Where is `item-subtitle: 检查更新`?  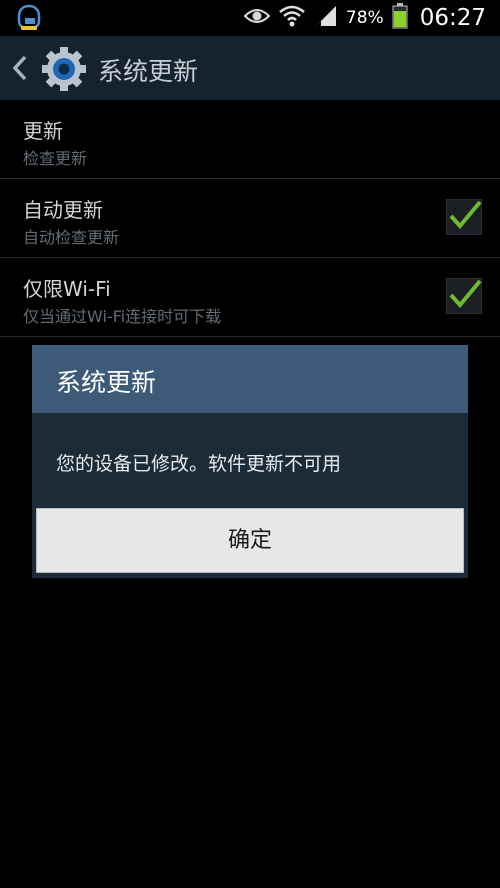
item-subtitle: 检查更新 is located at coordinates (55, 158).